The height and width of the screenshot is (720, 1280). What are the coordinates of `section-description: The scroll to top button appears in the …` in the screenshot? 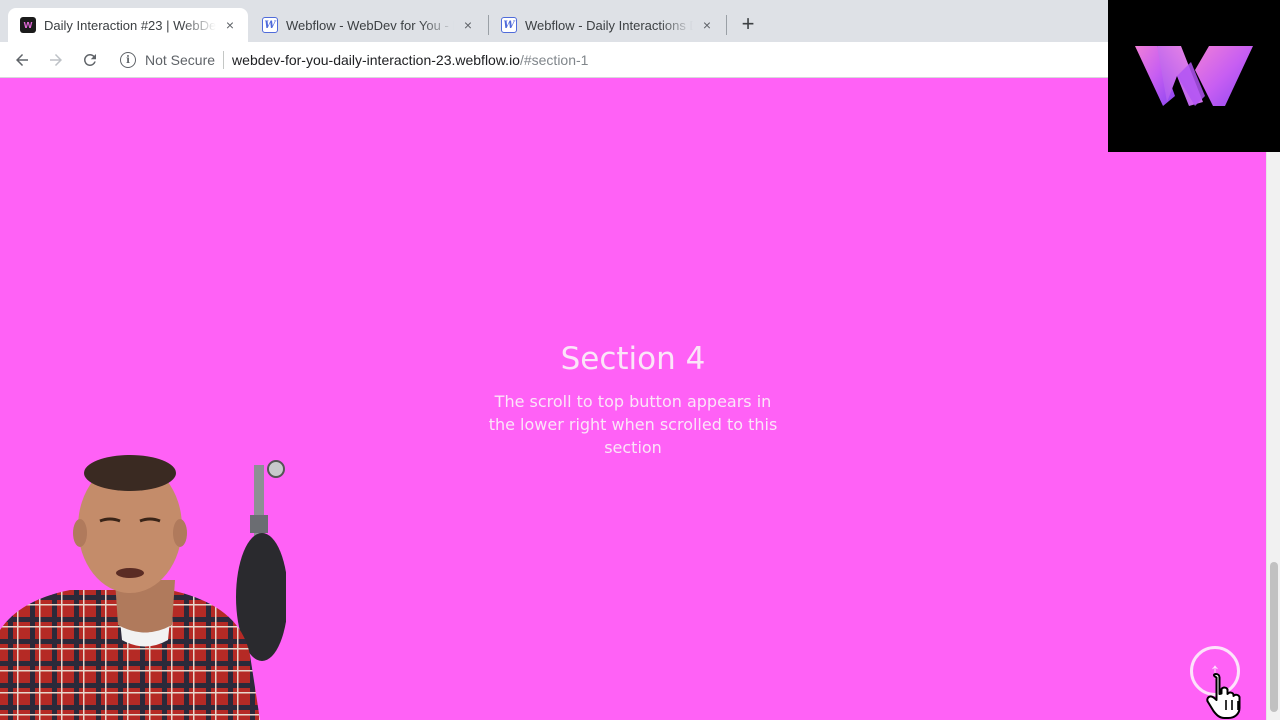 It's located at (633, 424).